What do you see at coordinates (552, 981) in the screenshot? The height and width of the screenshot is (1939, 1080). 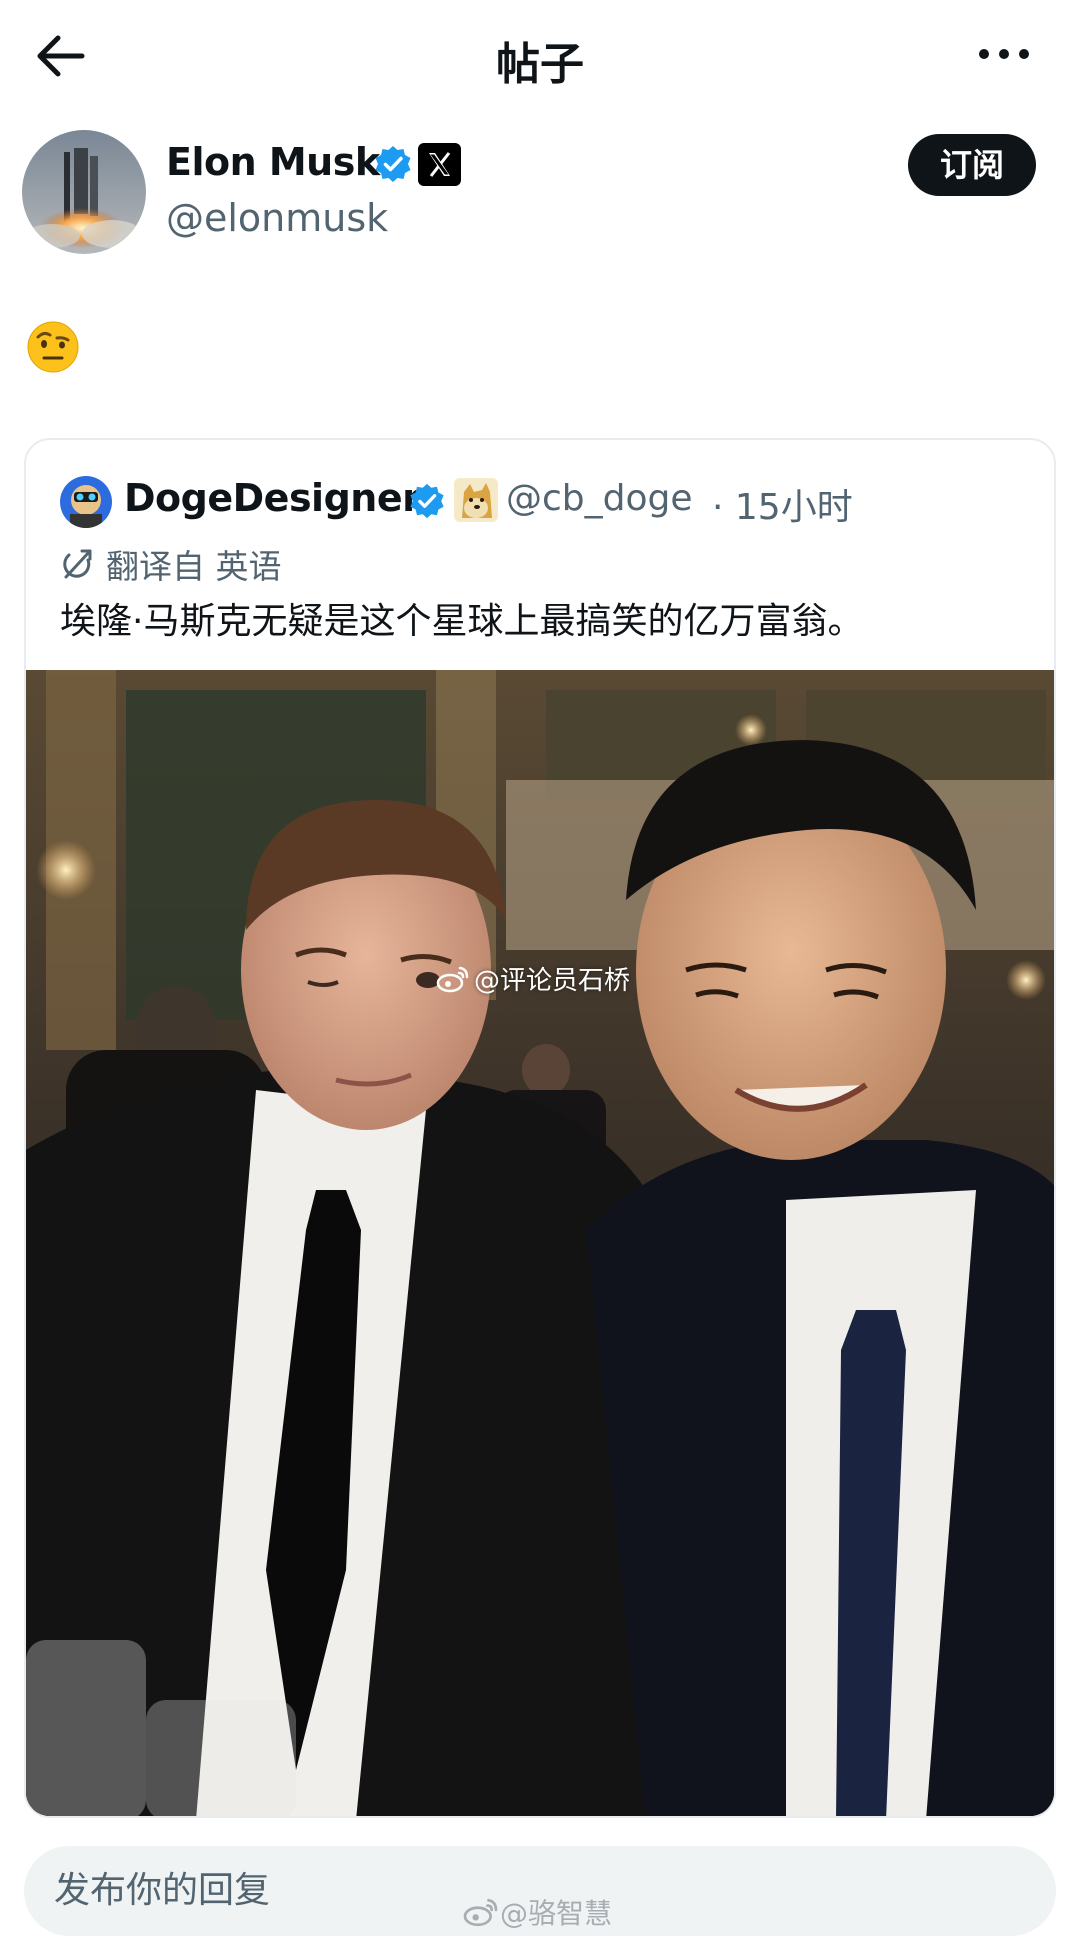 I see `photo-watermark-text: @评论员石桥` at bounding box center [552, 981].